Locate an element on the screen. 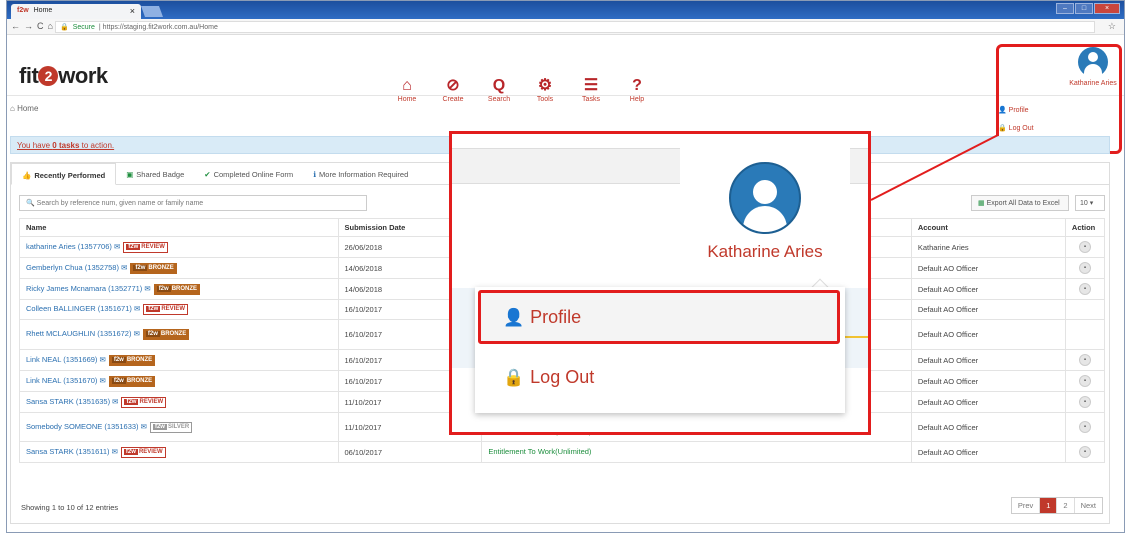 The height and width of the screenshot is (533, 1125). name-cell: Sansa STARK (1351635) ✉ f2w REVIEW is located at coordinates (179, 402).